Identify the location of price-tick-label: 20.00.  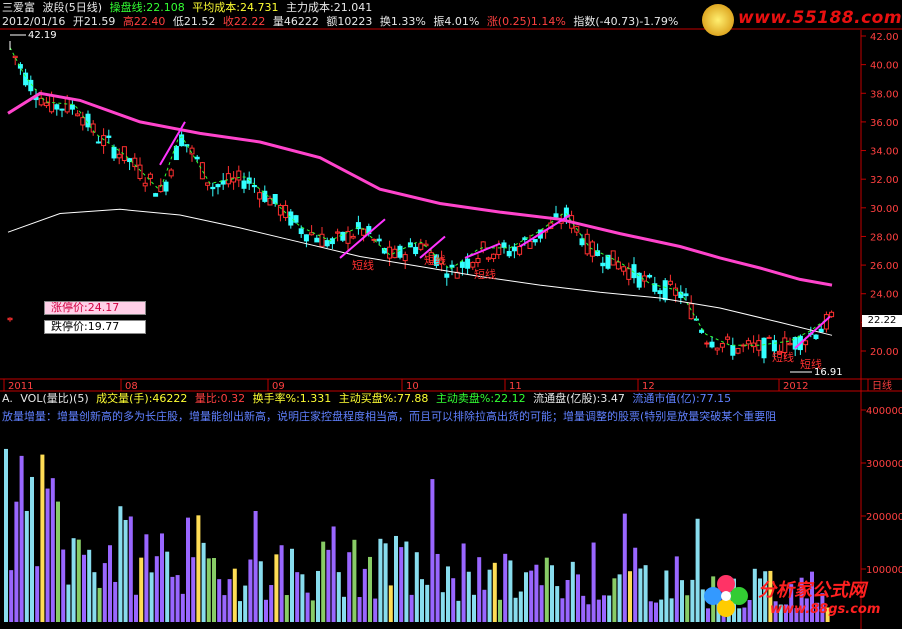
(884, 352).